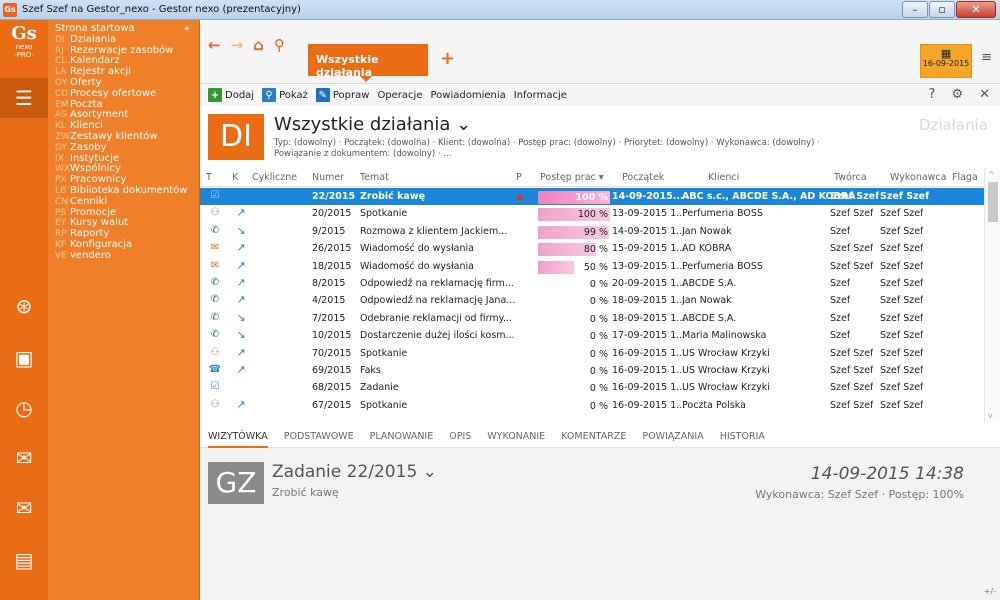 The image size is (1000, 600). I want to click on add-tab-button: +, so click(447, 58).